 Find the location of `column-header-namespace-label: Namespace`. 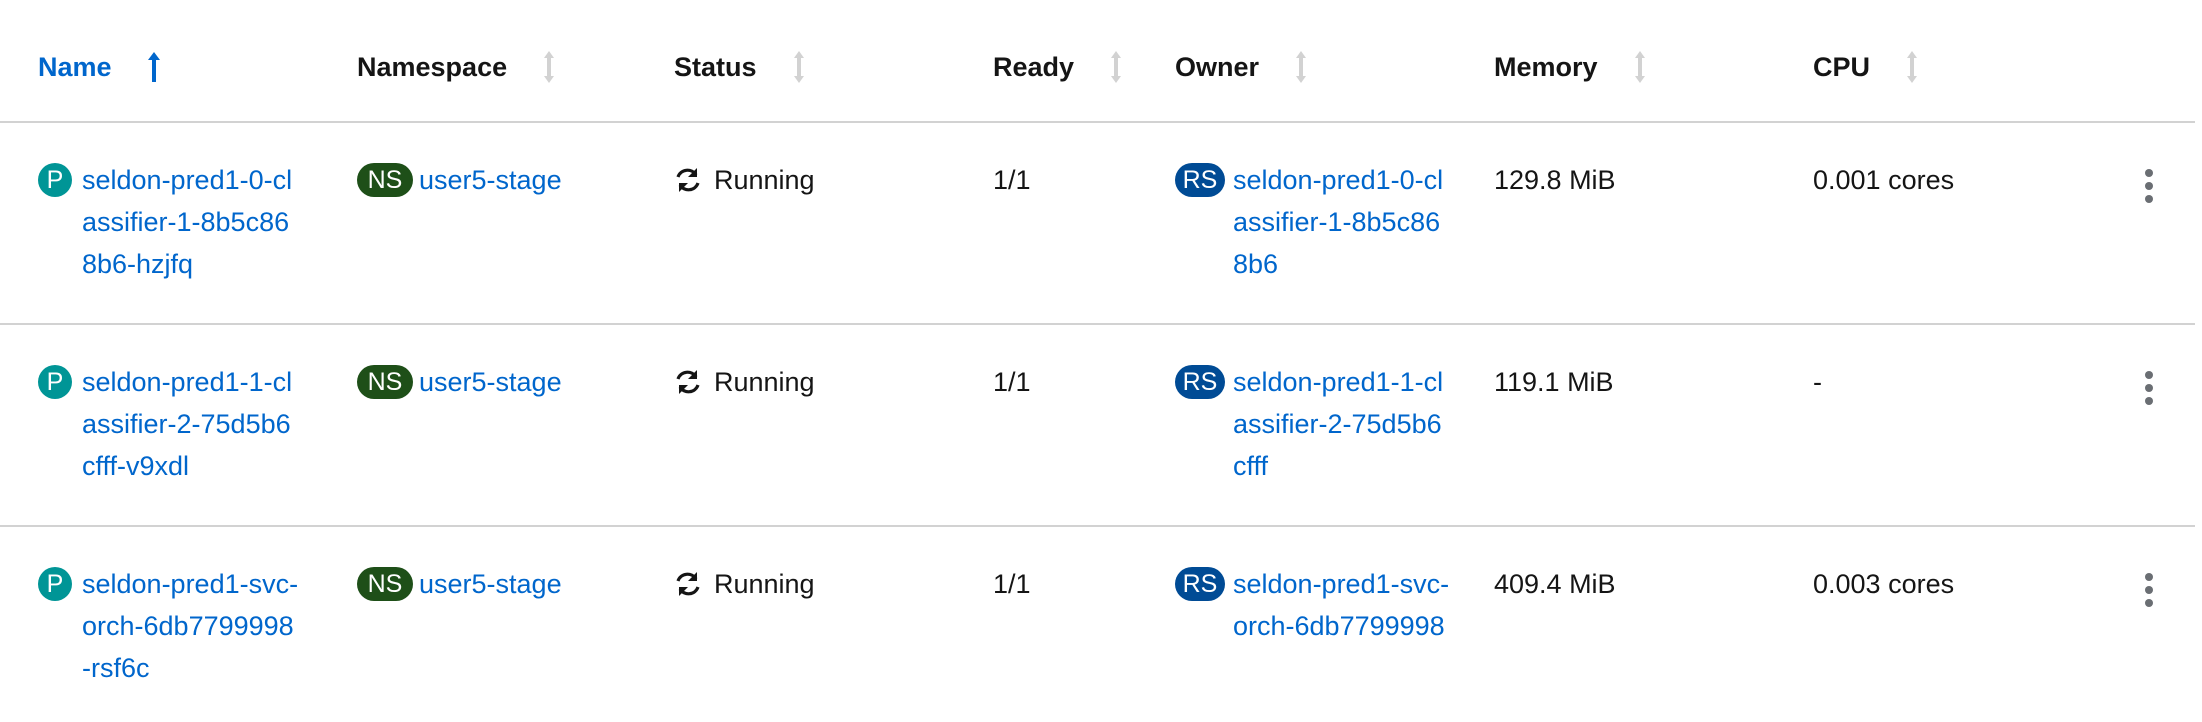

column-header-namespace-label: Namespace is located at coordinates (432, 66).